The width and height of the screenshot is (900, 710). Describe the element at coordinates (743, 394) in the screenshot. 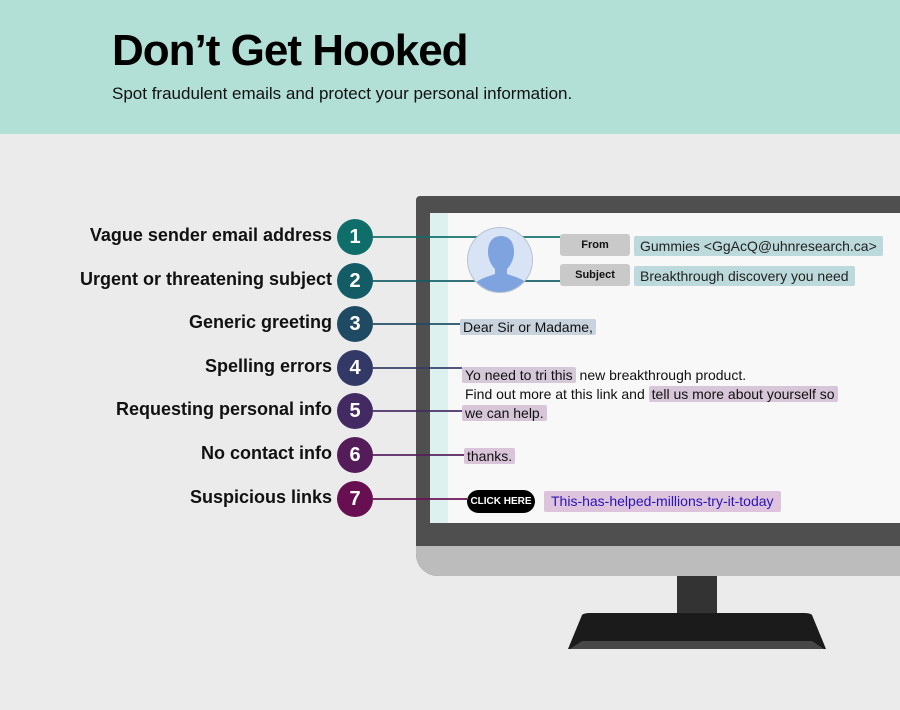

I see `personal-info-highlight-1: tell us more about yourself so` at that location.